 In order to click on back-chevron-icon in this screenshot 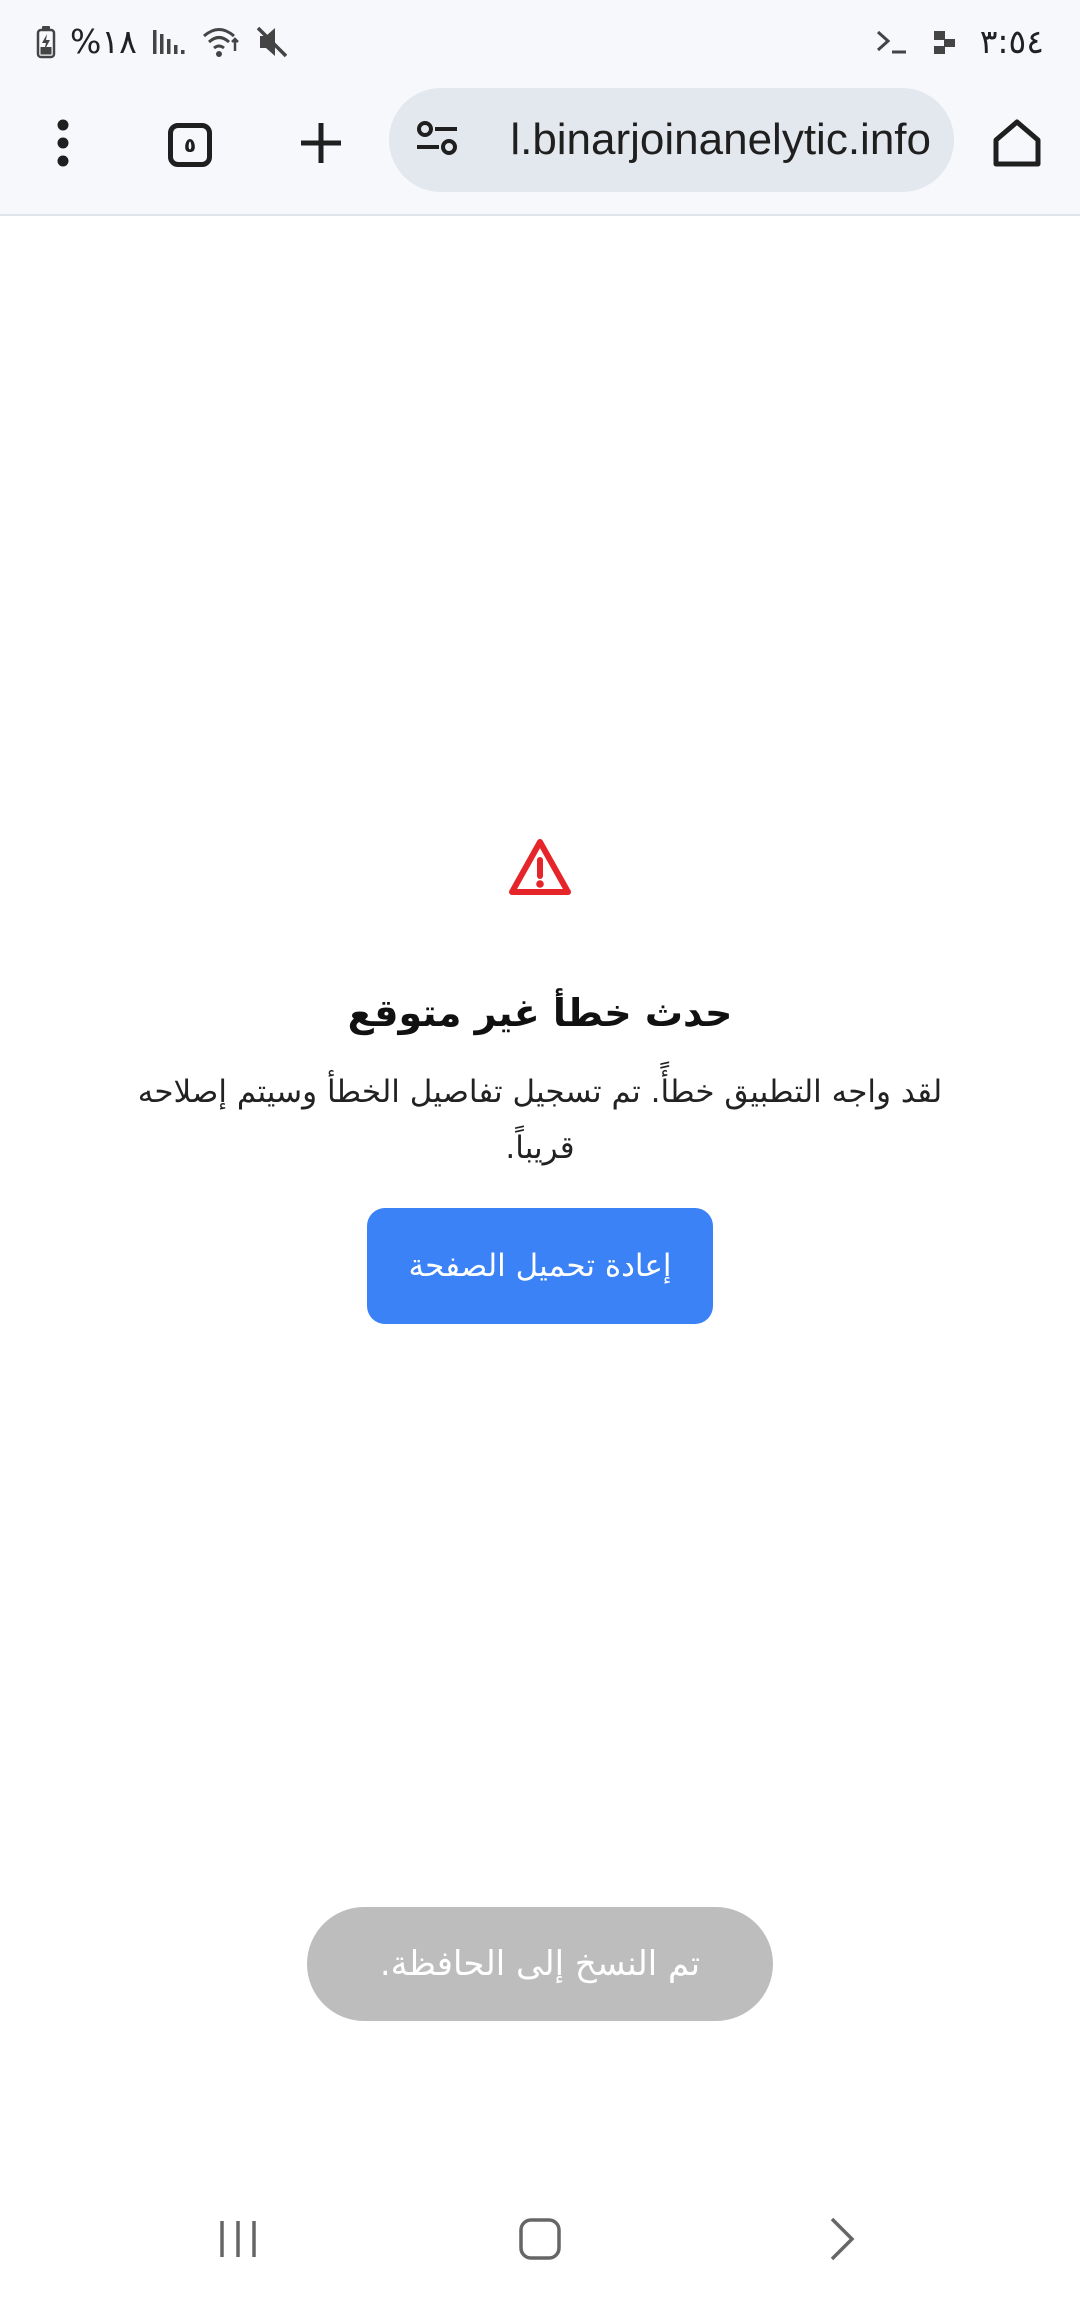, I will do `click(842, 2241)`.